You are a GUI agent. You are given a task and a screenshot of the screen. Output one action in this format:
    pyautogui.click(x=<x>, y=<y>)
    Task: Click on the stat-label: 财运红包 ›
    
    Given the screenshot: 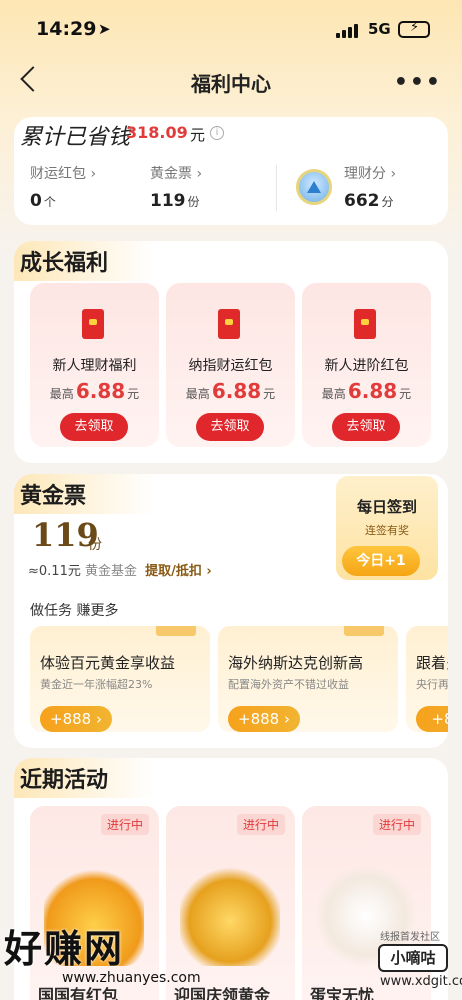 What is the action you would take?
    pyautogui.click(x=63, y=174)
    